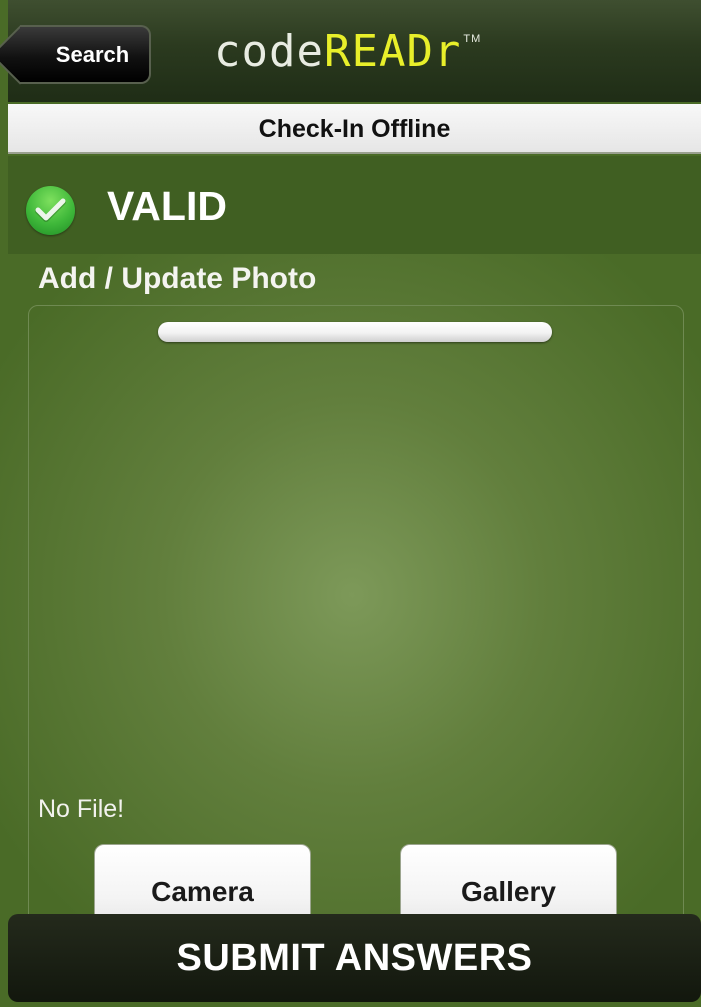 Image resolution: width=701 pixels, height=1007 pixels. What do you see at coordinates (81, 809) in the screenshot?
I see `file-status-text: No File!` at bounding box center [81, 809].